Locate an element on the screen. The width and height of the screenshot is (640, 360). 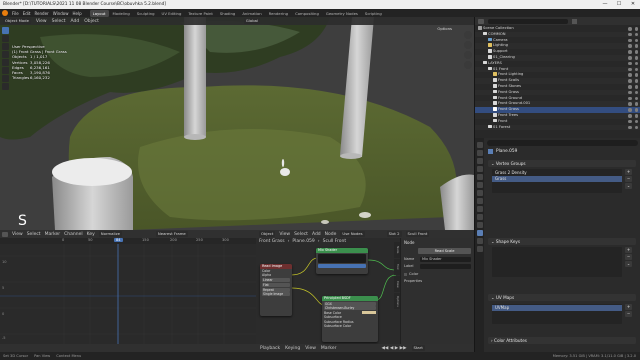
vertex-group-item-selected: Grass is located at coordinates (557, 179).